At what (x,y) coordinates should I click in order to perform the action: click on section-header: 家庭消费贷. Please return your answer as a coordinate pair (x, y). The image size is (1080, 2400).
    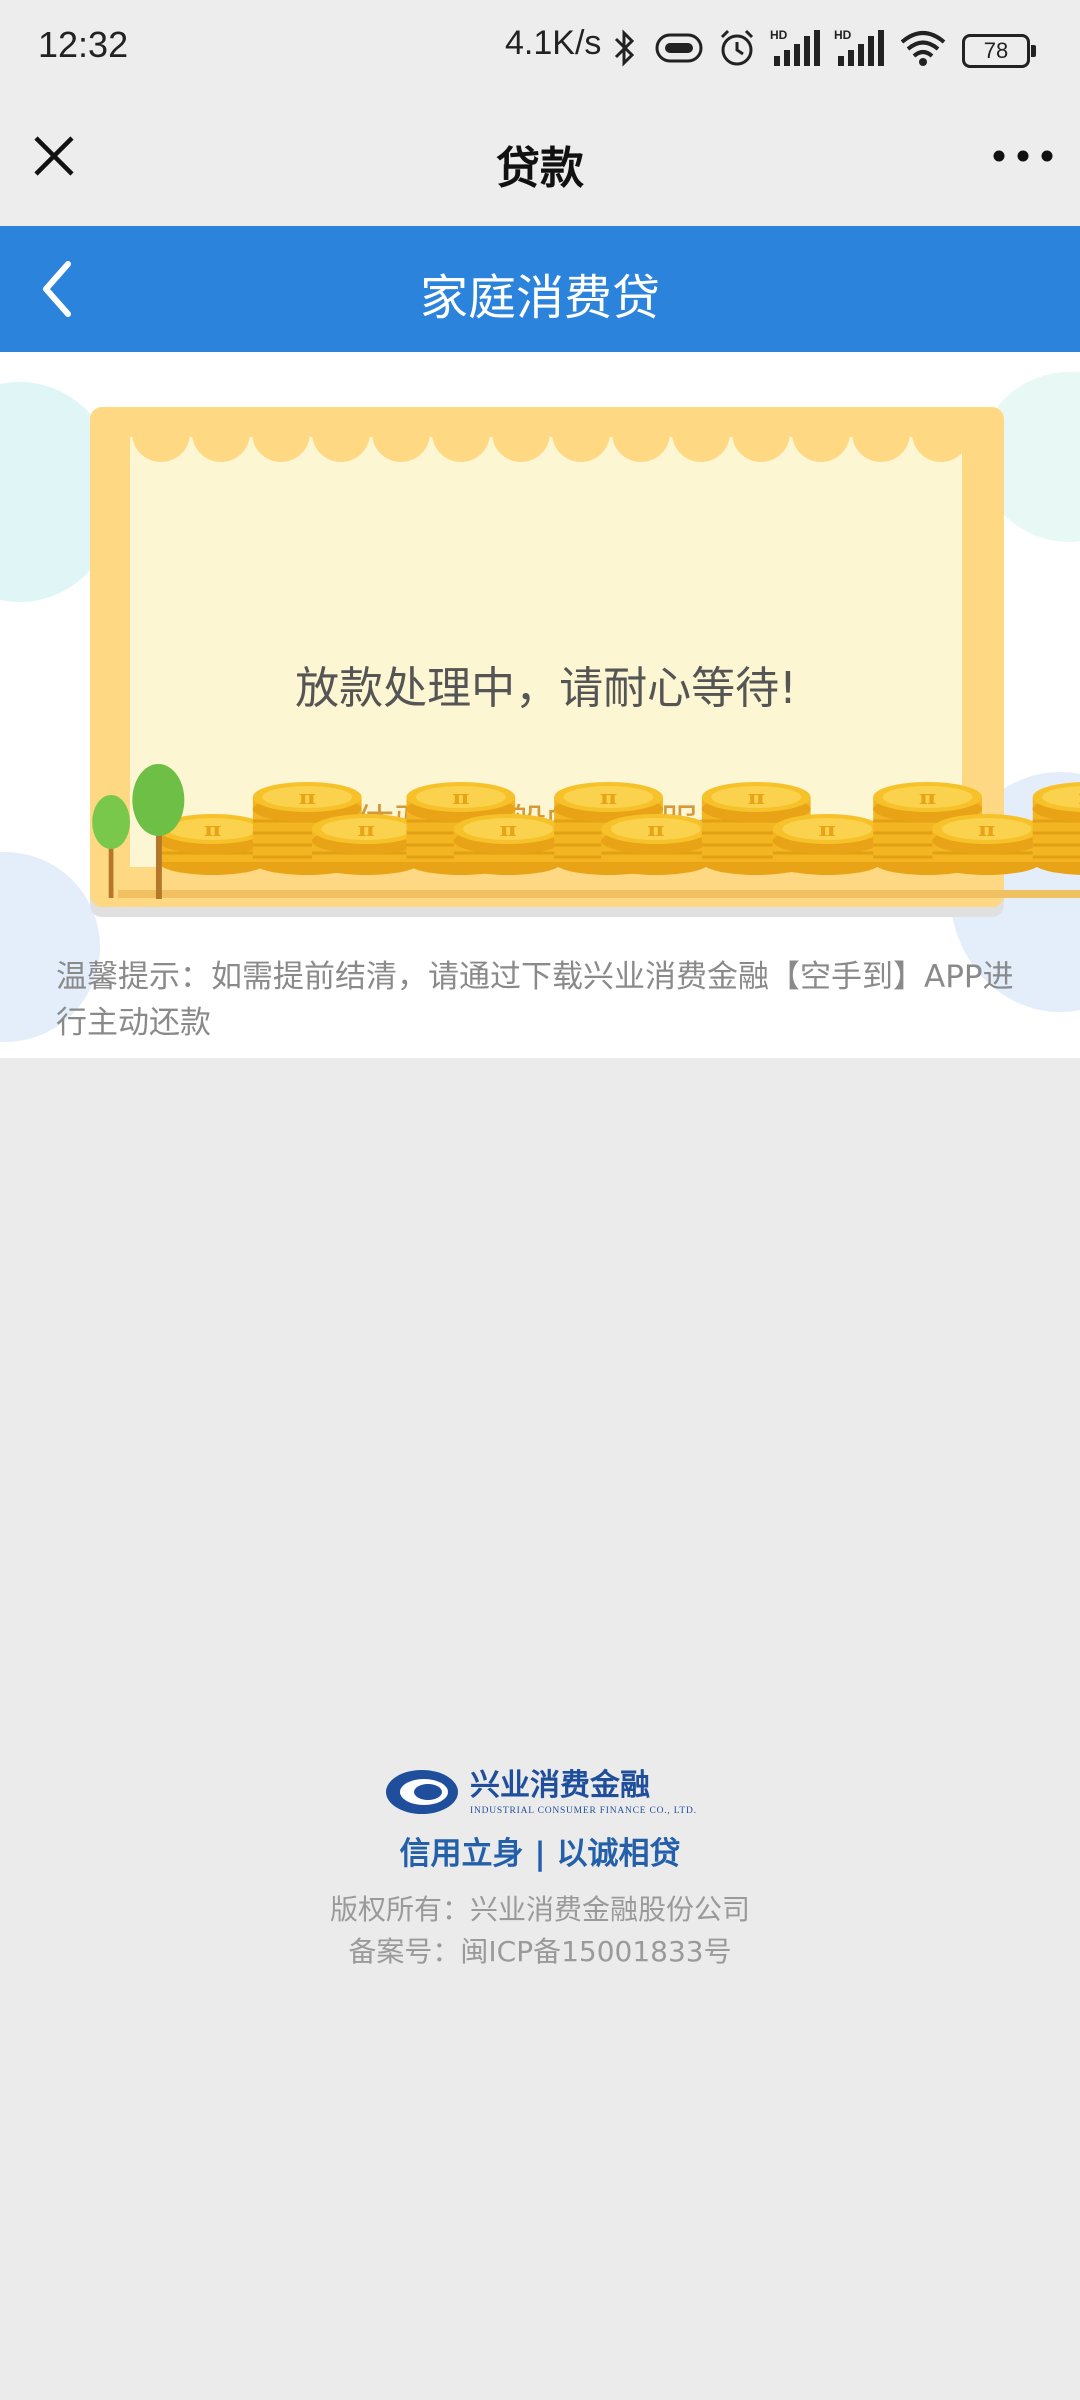
    Looking at the image, I should click on (540, 289).